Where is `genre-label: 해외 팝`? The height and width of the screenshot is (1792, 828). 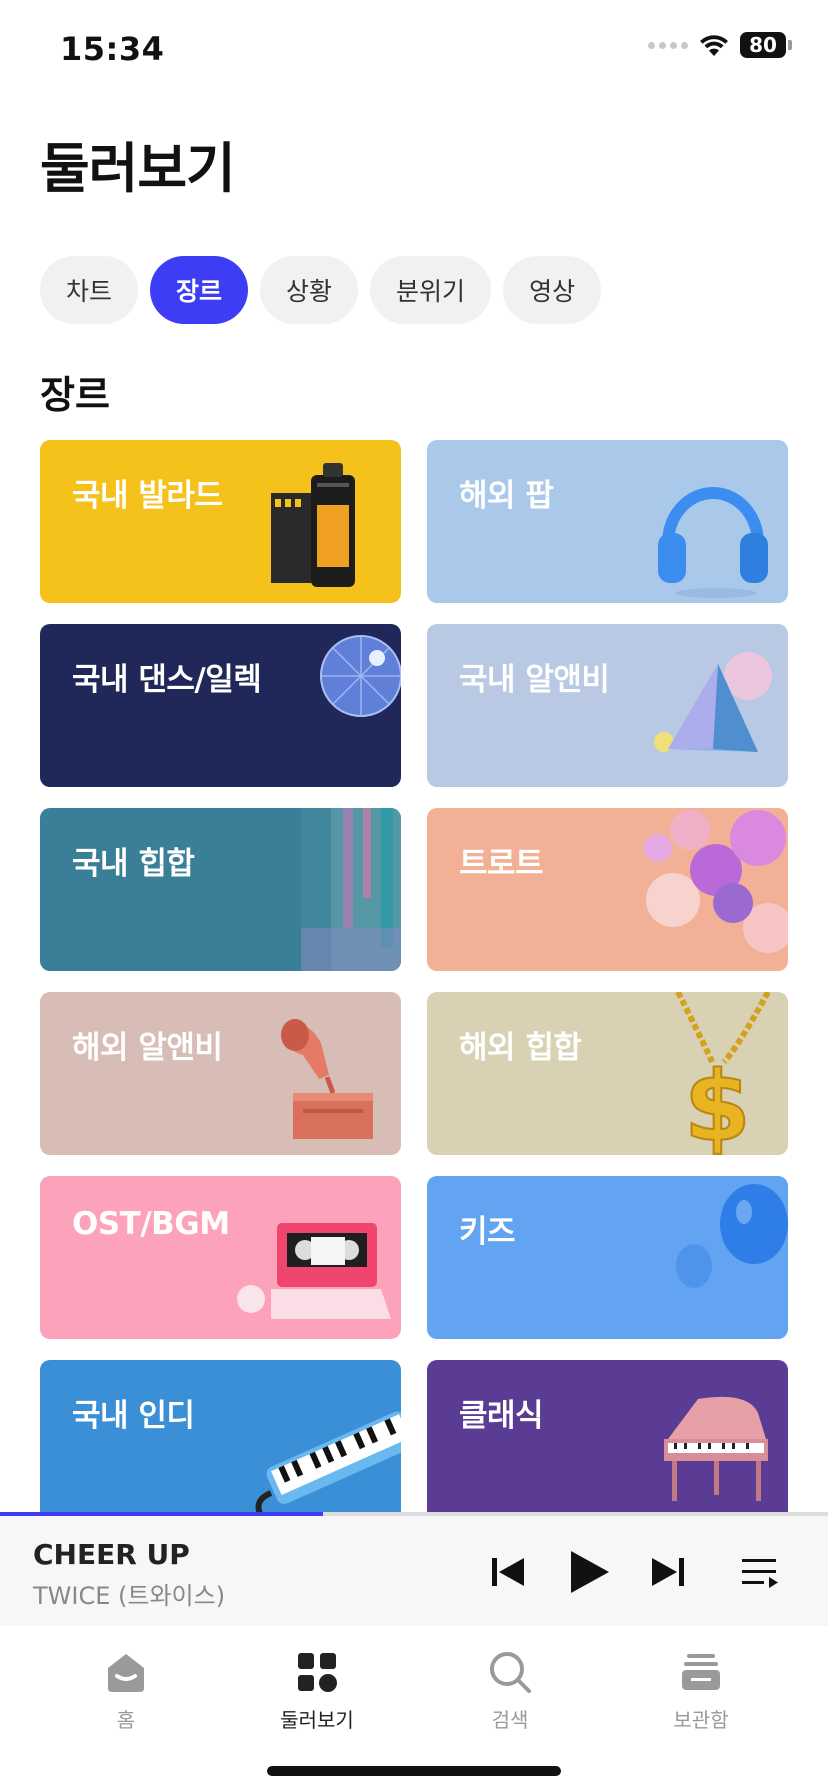 genre-label: 해외 팝 is located at coordinates (506, 496).